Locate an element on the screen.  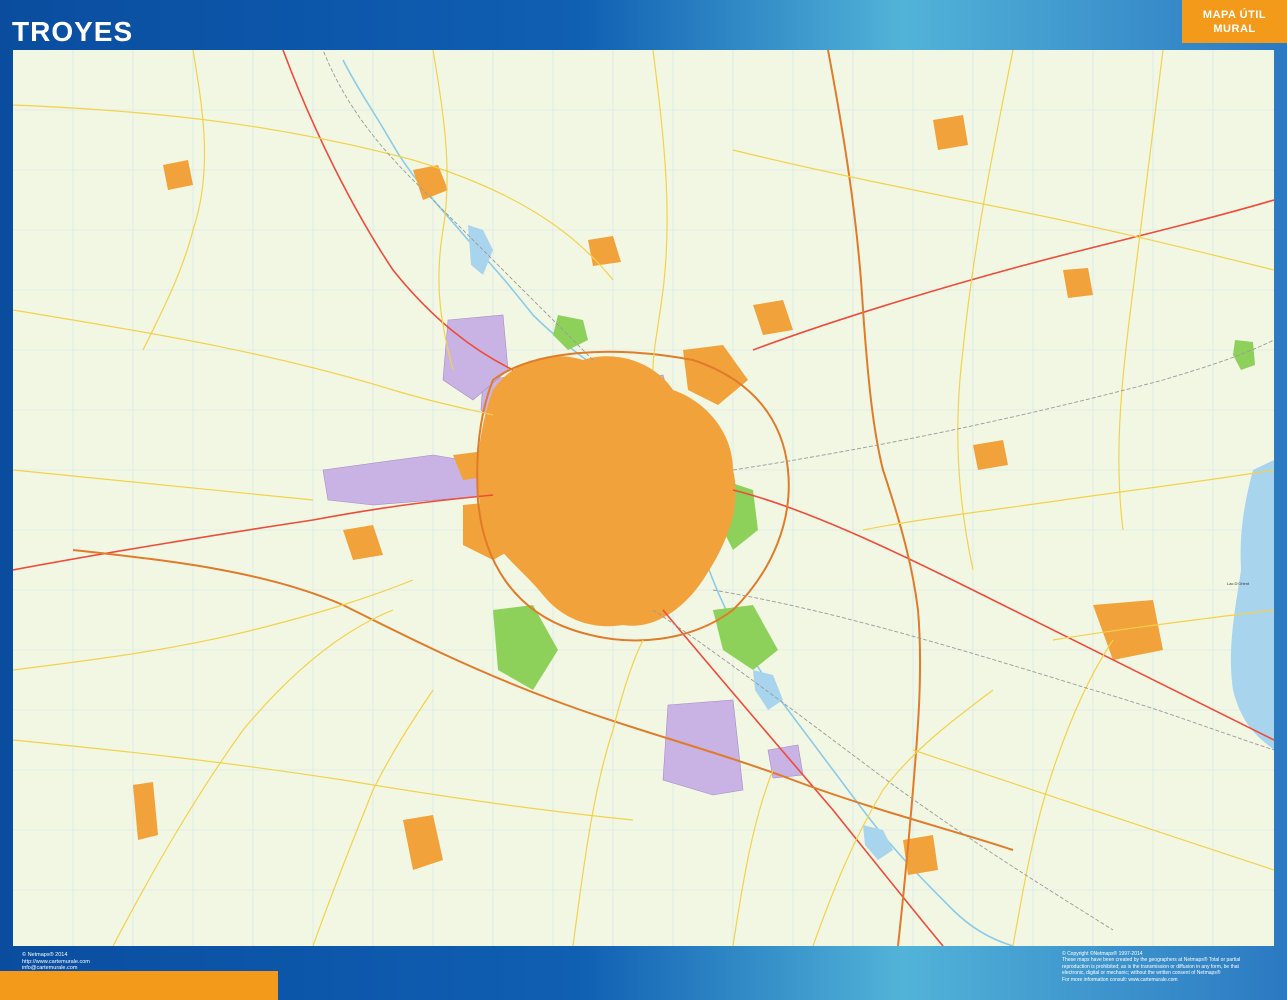
map-title: TROYES is located at coordinates (73, 31).